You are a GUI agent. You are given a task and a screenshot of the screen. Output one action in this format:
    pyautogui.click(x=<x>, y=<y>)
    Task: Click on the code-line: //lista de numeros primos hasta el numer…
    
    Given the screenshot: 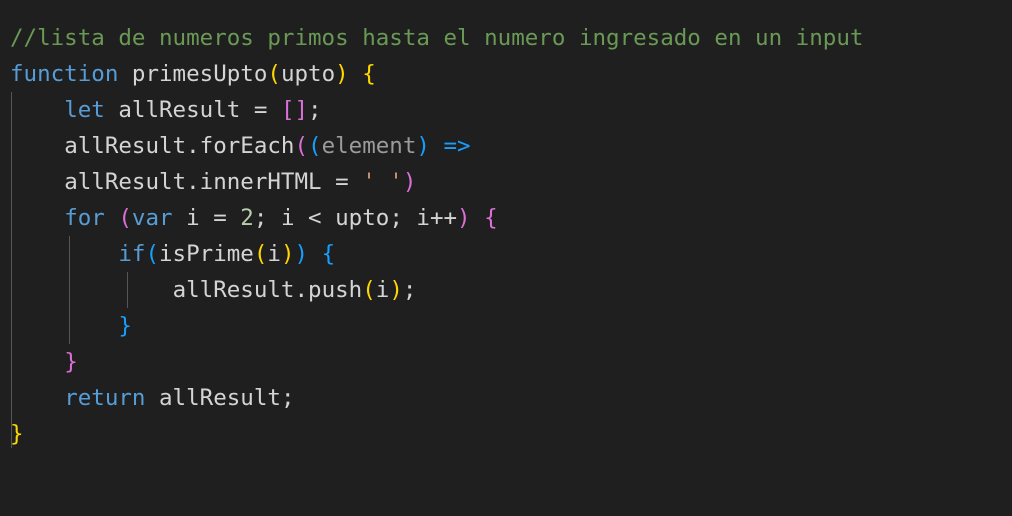 What is the action you would take?
    pyautogui.click(x=506, y=38)
    